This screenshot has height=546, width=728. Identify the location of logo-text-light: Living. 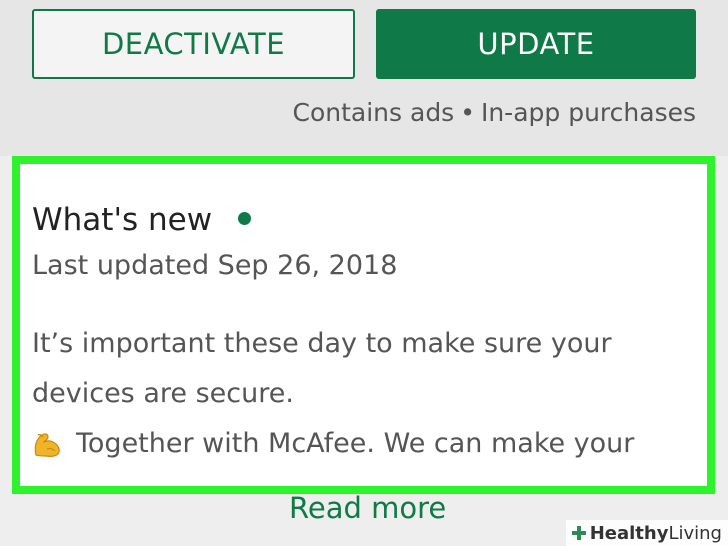
(695, 533).